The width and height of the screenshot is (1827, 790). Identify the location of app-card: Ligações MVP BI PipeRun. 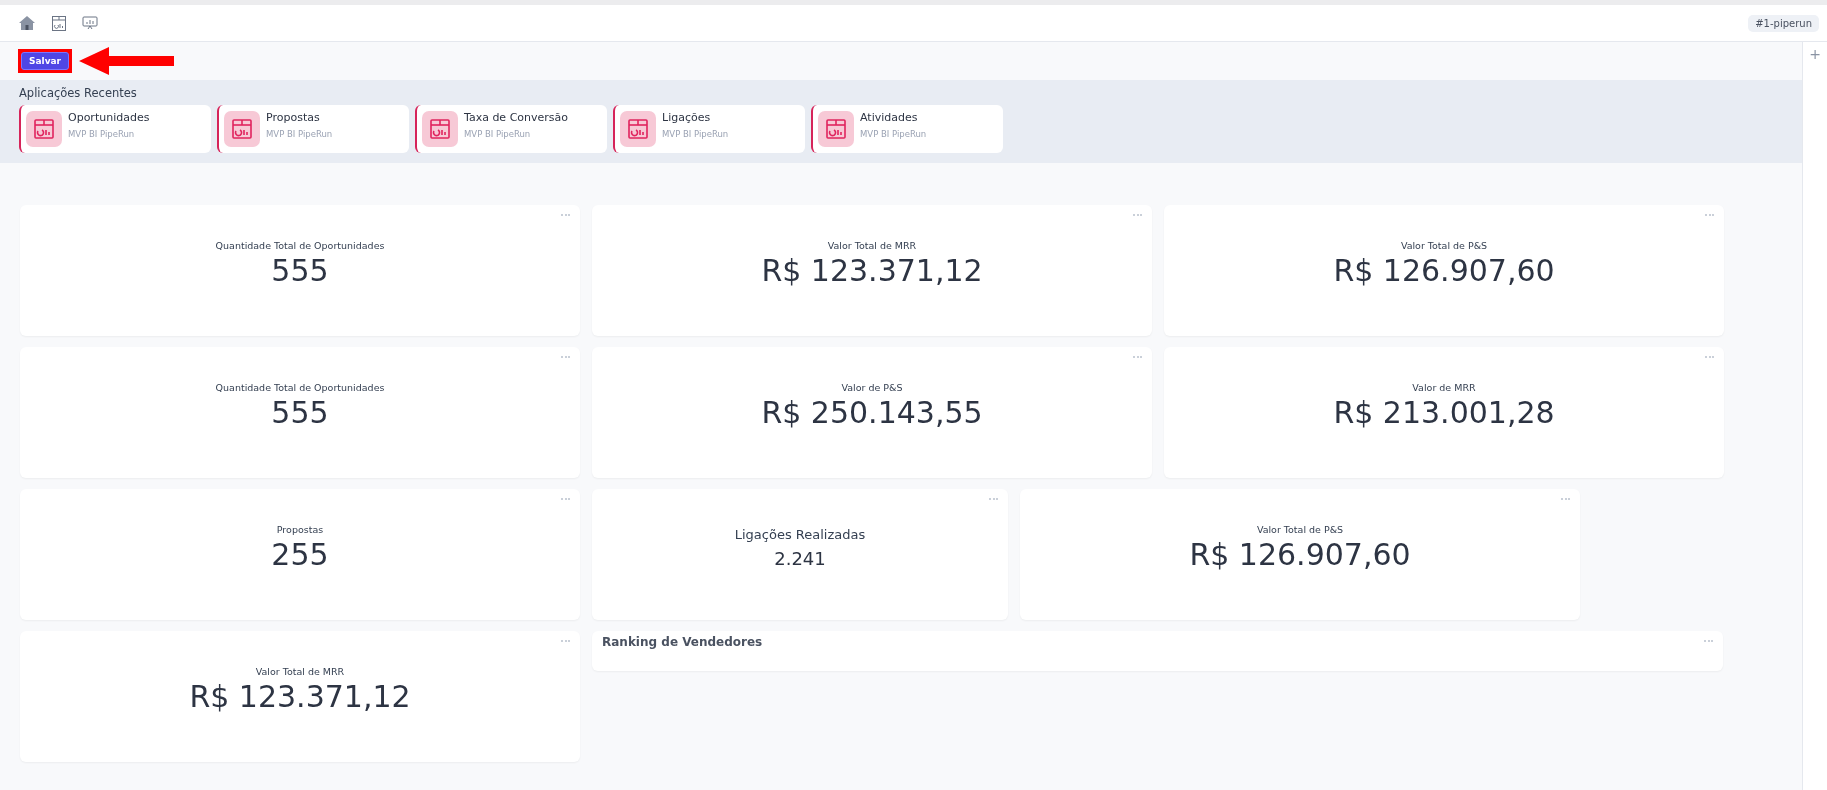
(709, 129).